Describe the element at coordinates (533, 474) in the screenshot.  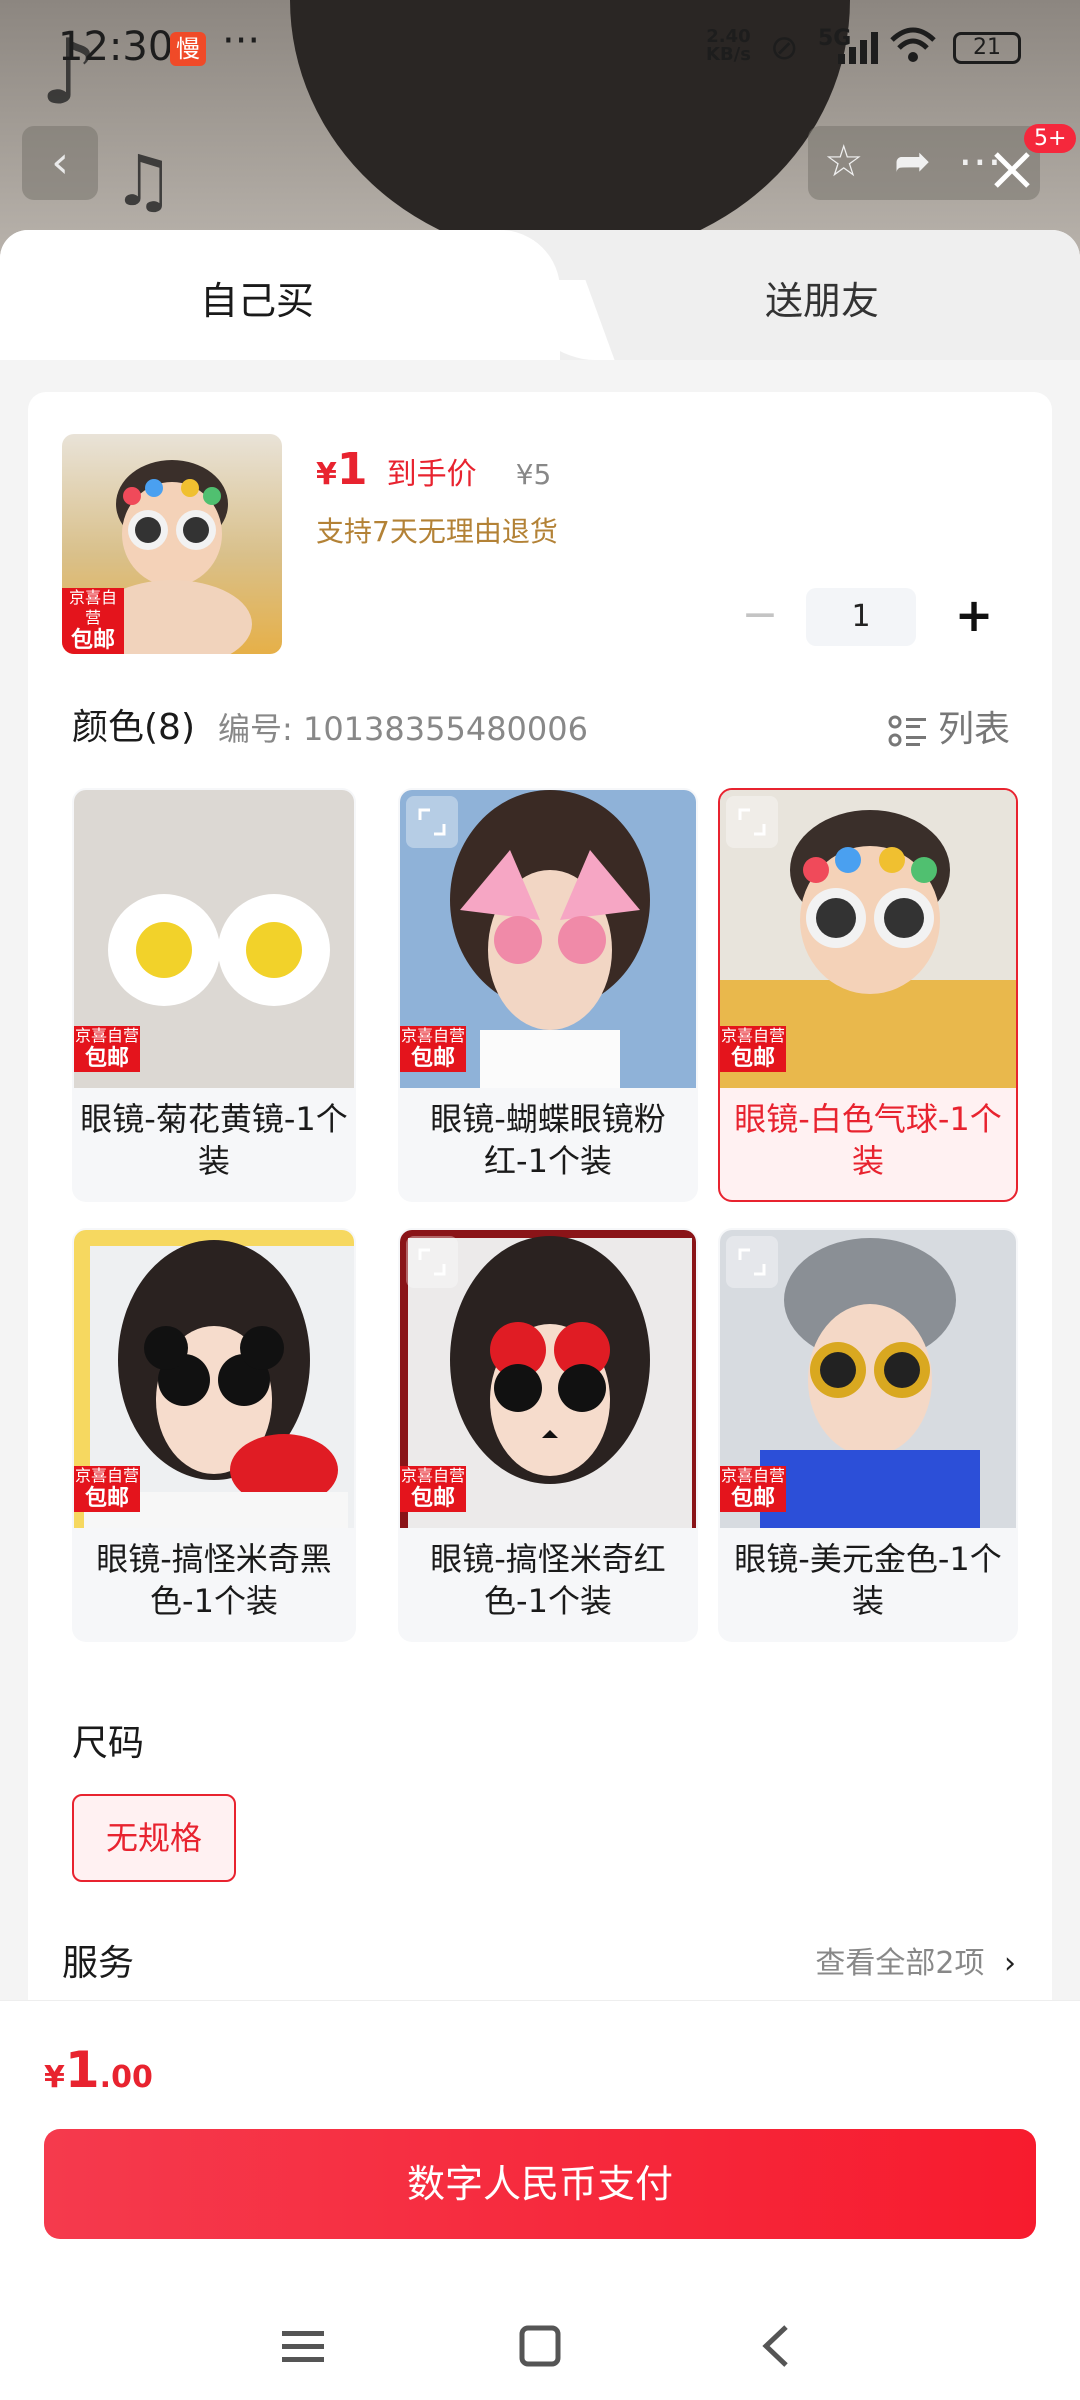
I see `original-price: ¥5` at that location.